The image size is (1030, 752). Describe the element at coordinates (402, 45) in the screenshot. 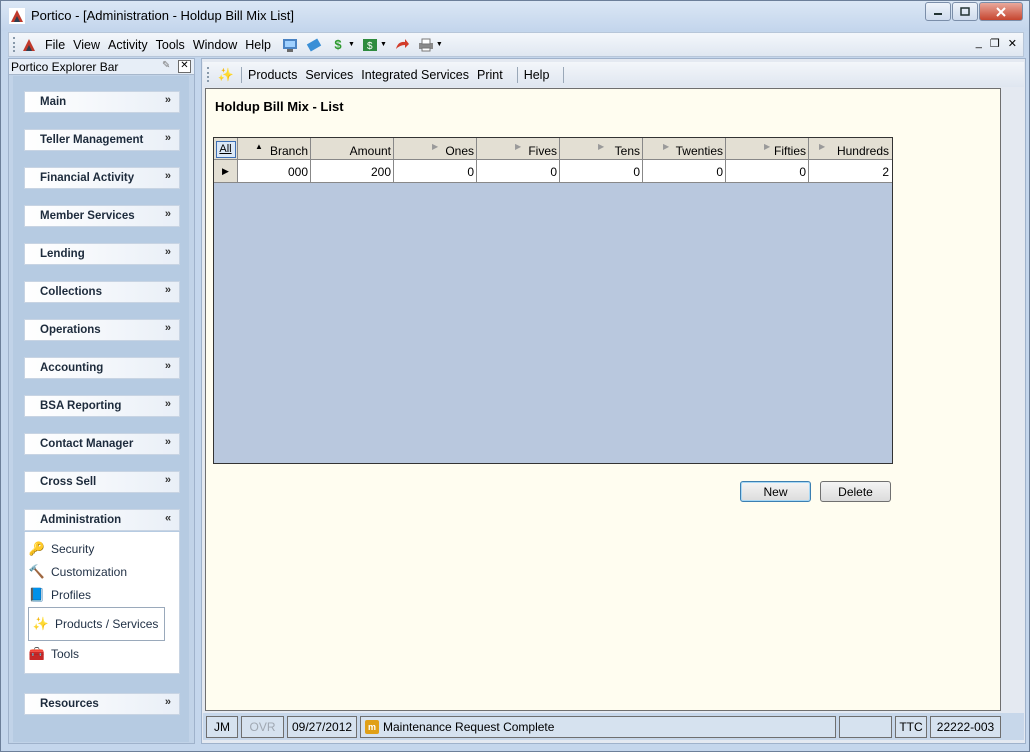

I see `forward-arrow-icon` at that location.